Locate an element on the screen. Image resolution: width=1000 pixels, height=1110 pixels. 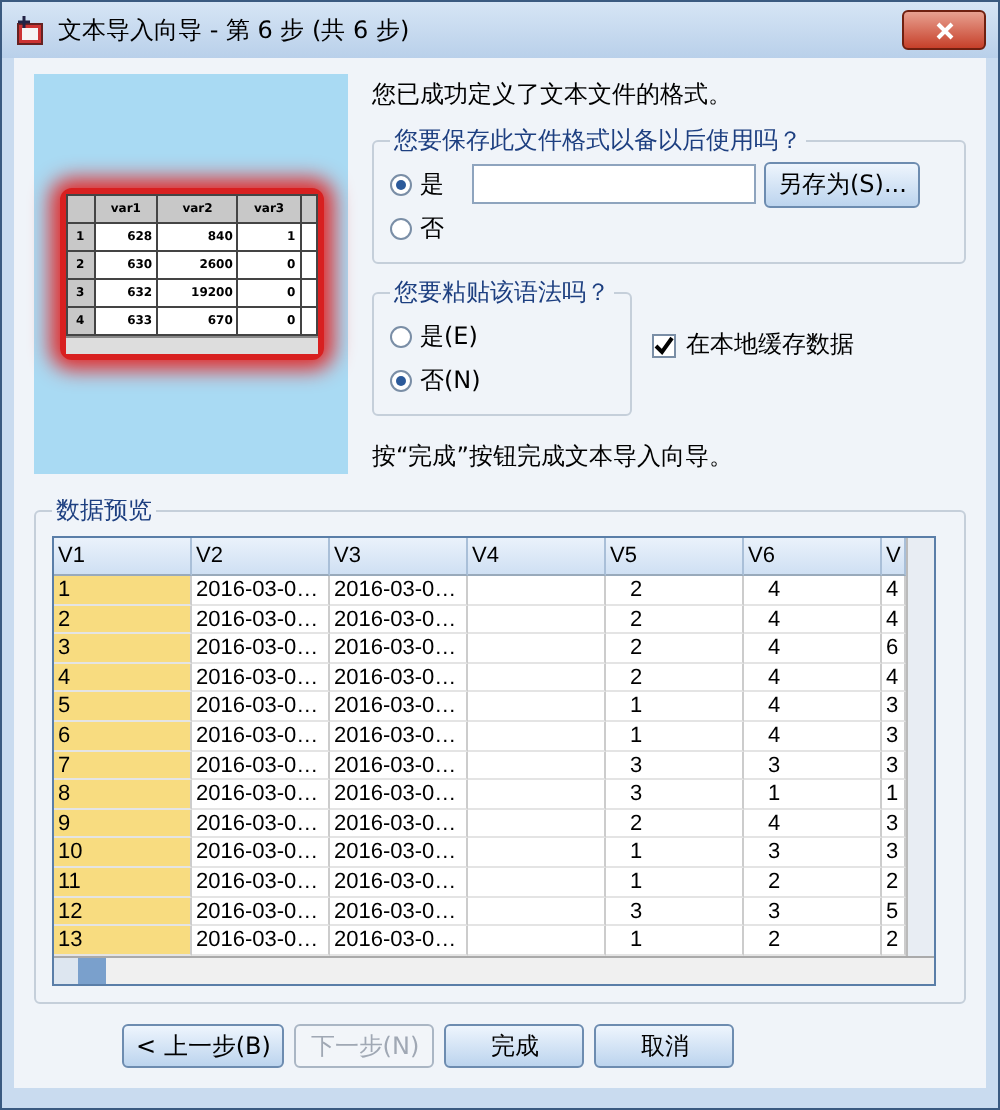
table-cell: 12 is located at coordinates (123, 912).